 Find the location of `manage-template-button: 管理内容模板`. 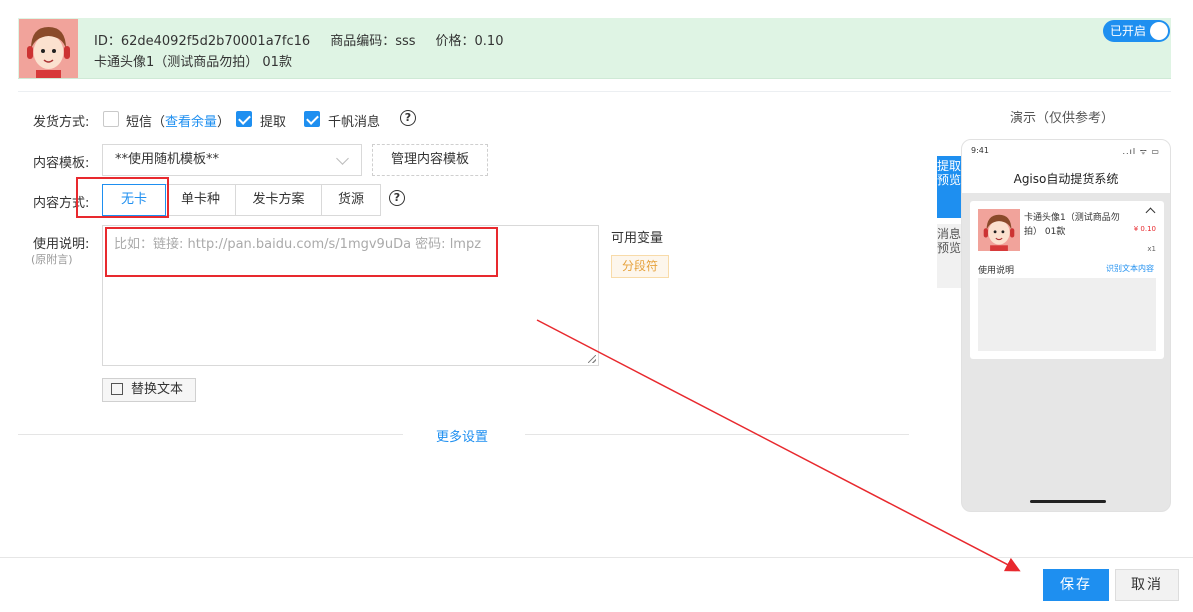

manage-template-button: 管理内容模板 is located at coordinates (430, 160).